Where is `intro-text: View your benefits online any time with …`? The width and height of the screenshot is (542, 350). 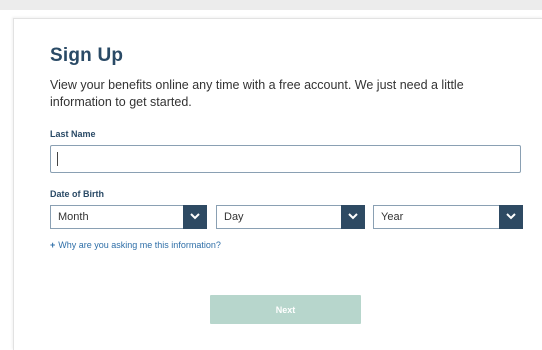
intro-text: View your benefits online any time with … is located at coordinates (257, 93).